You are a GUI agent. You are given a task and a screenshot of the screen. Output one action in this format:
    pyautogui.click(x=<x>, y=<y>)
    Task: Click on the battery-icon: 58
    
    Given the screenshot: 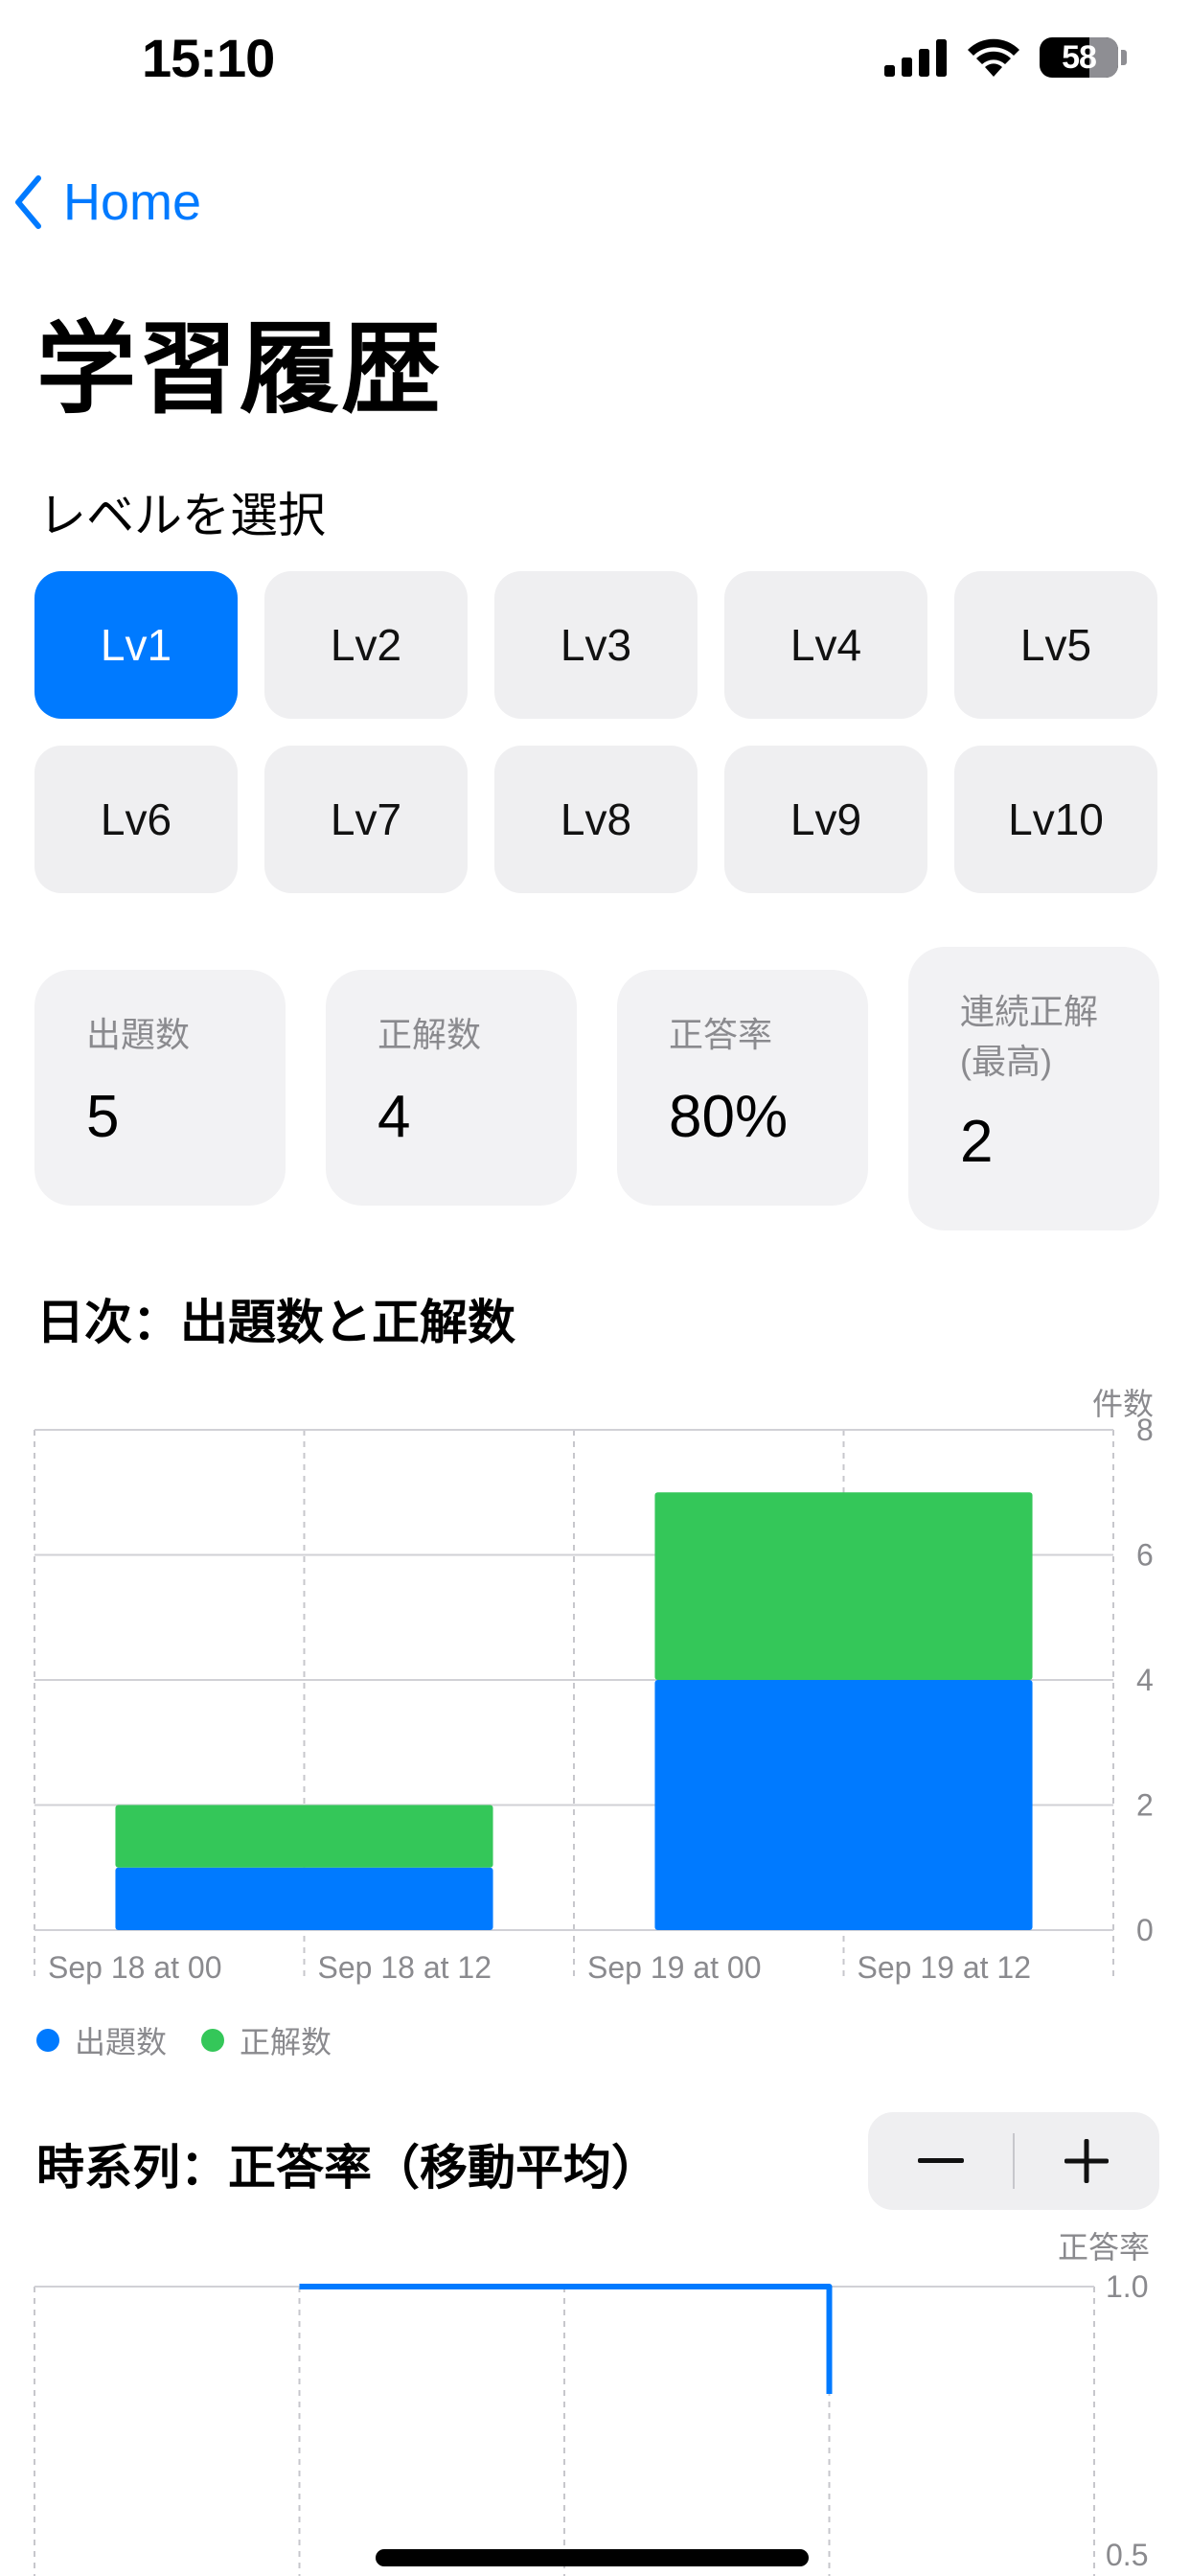 What is the action you would take?
    pyautogui.click(x=1079, y=57)
    